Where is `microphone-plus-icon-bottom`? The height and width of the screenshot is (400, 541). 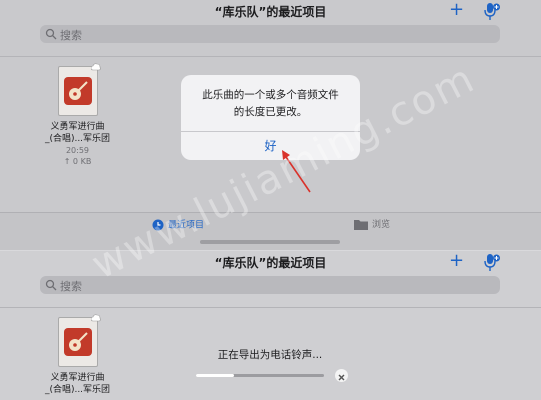
microphone-plus-icon-bottom is located at coordinates (492, 262).